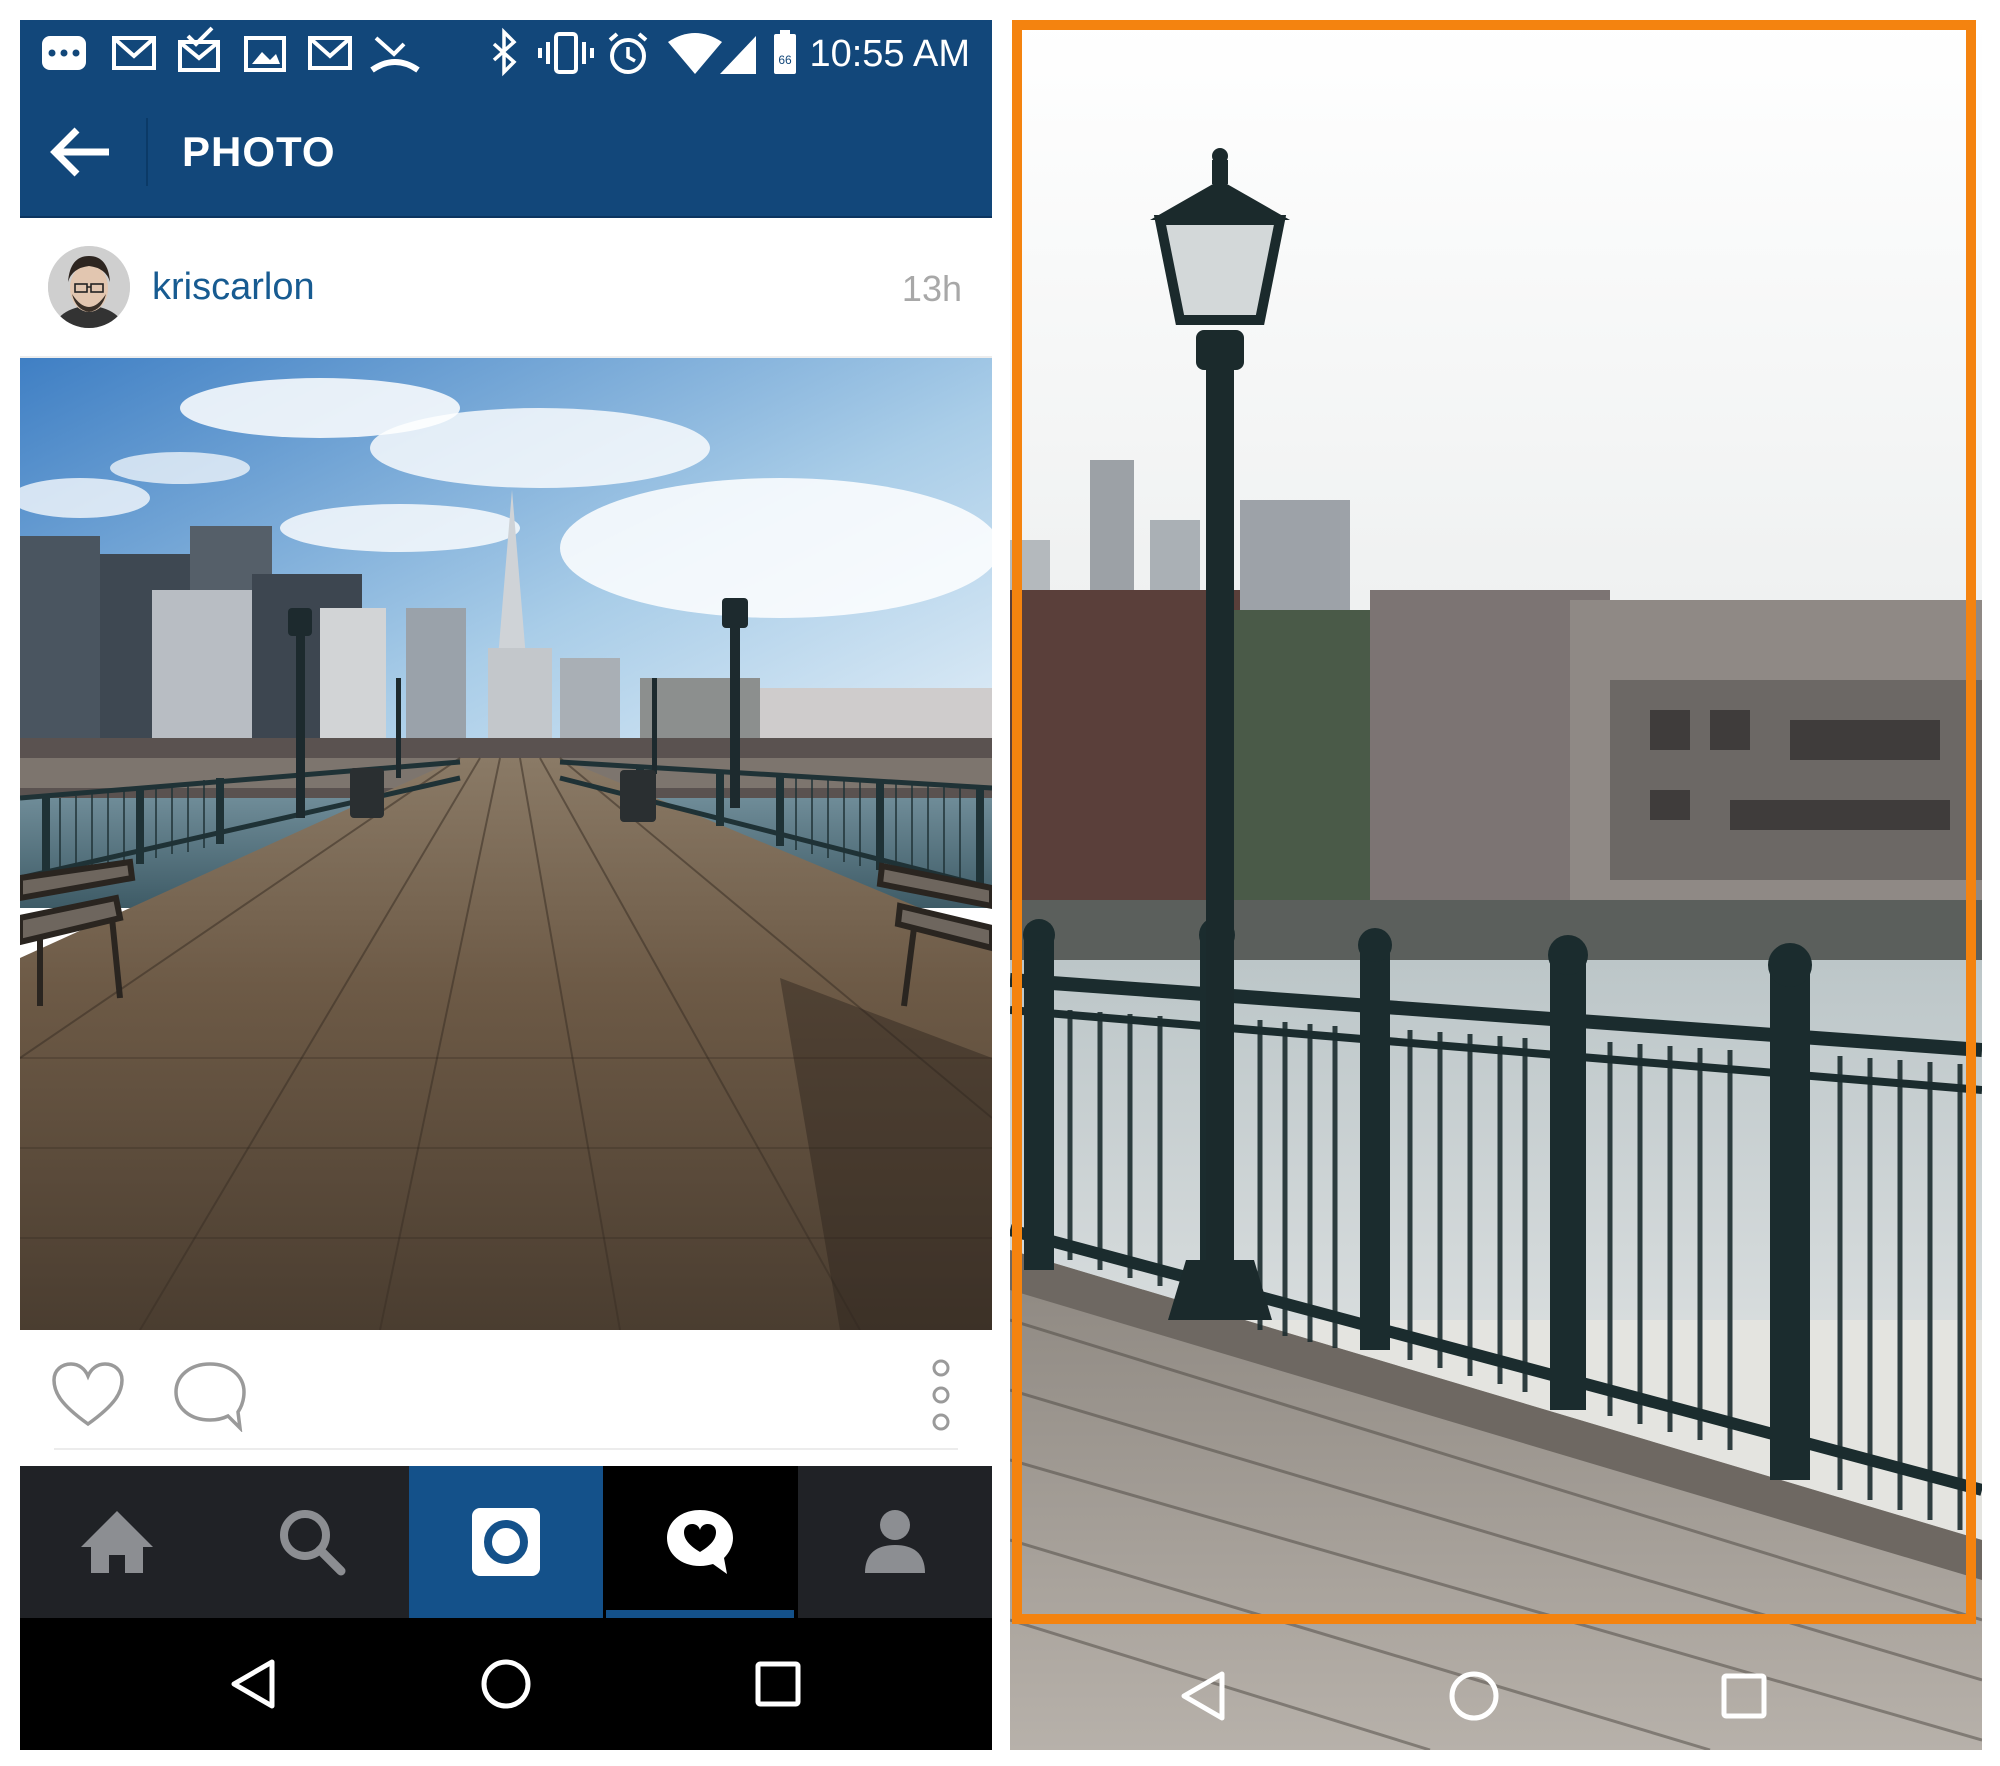 Image resolution: width=2000 pixels, height=1766 pixels. I want to click on header-divider, so click(147, 152).